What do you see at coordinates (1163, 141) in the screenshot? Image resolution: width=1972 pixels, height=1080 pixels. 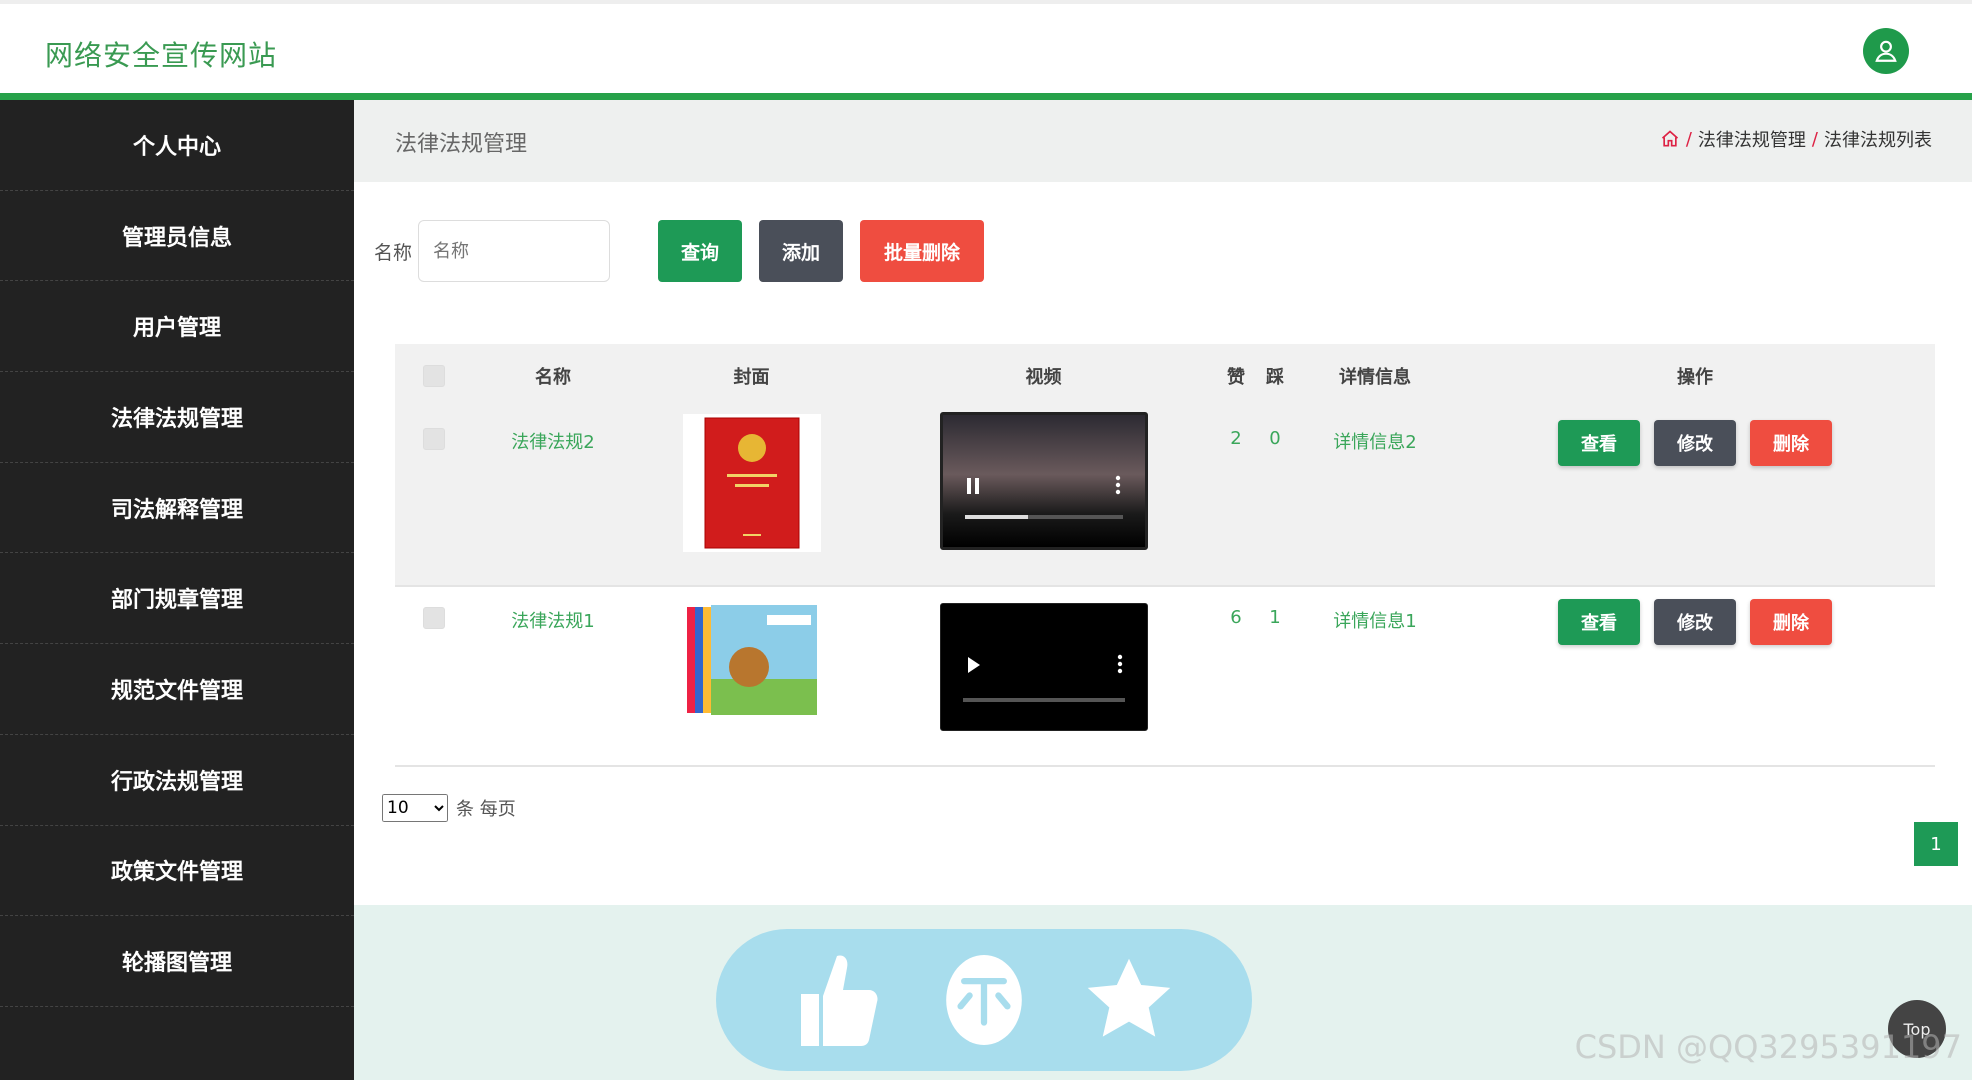 I see `title-bar: 法律法规管理 / 法律法规管理 / 法律法规列表` at bounding box center [1163, 141].